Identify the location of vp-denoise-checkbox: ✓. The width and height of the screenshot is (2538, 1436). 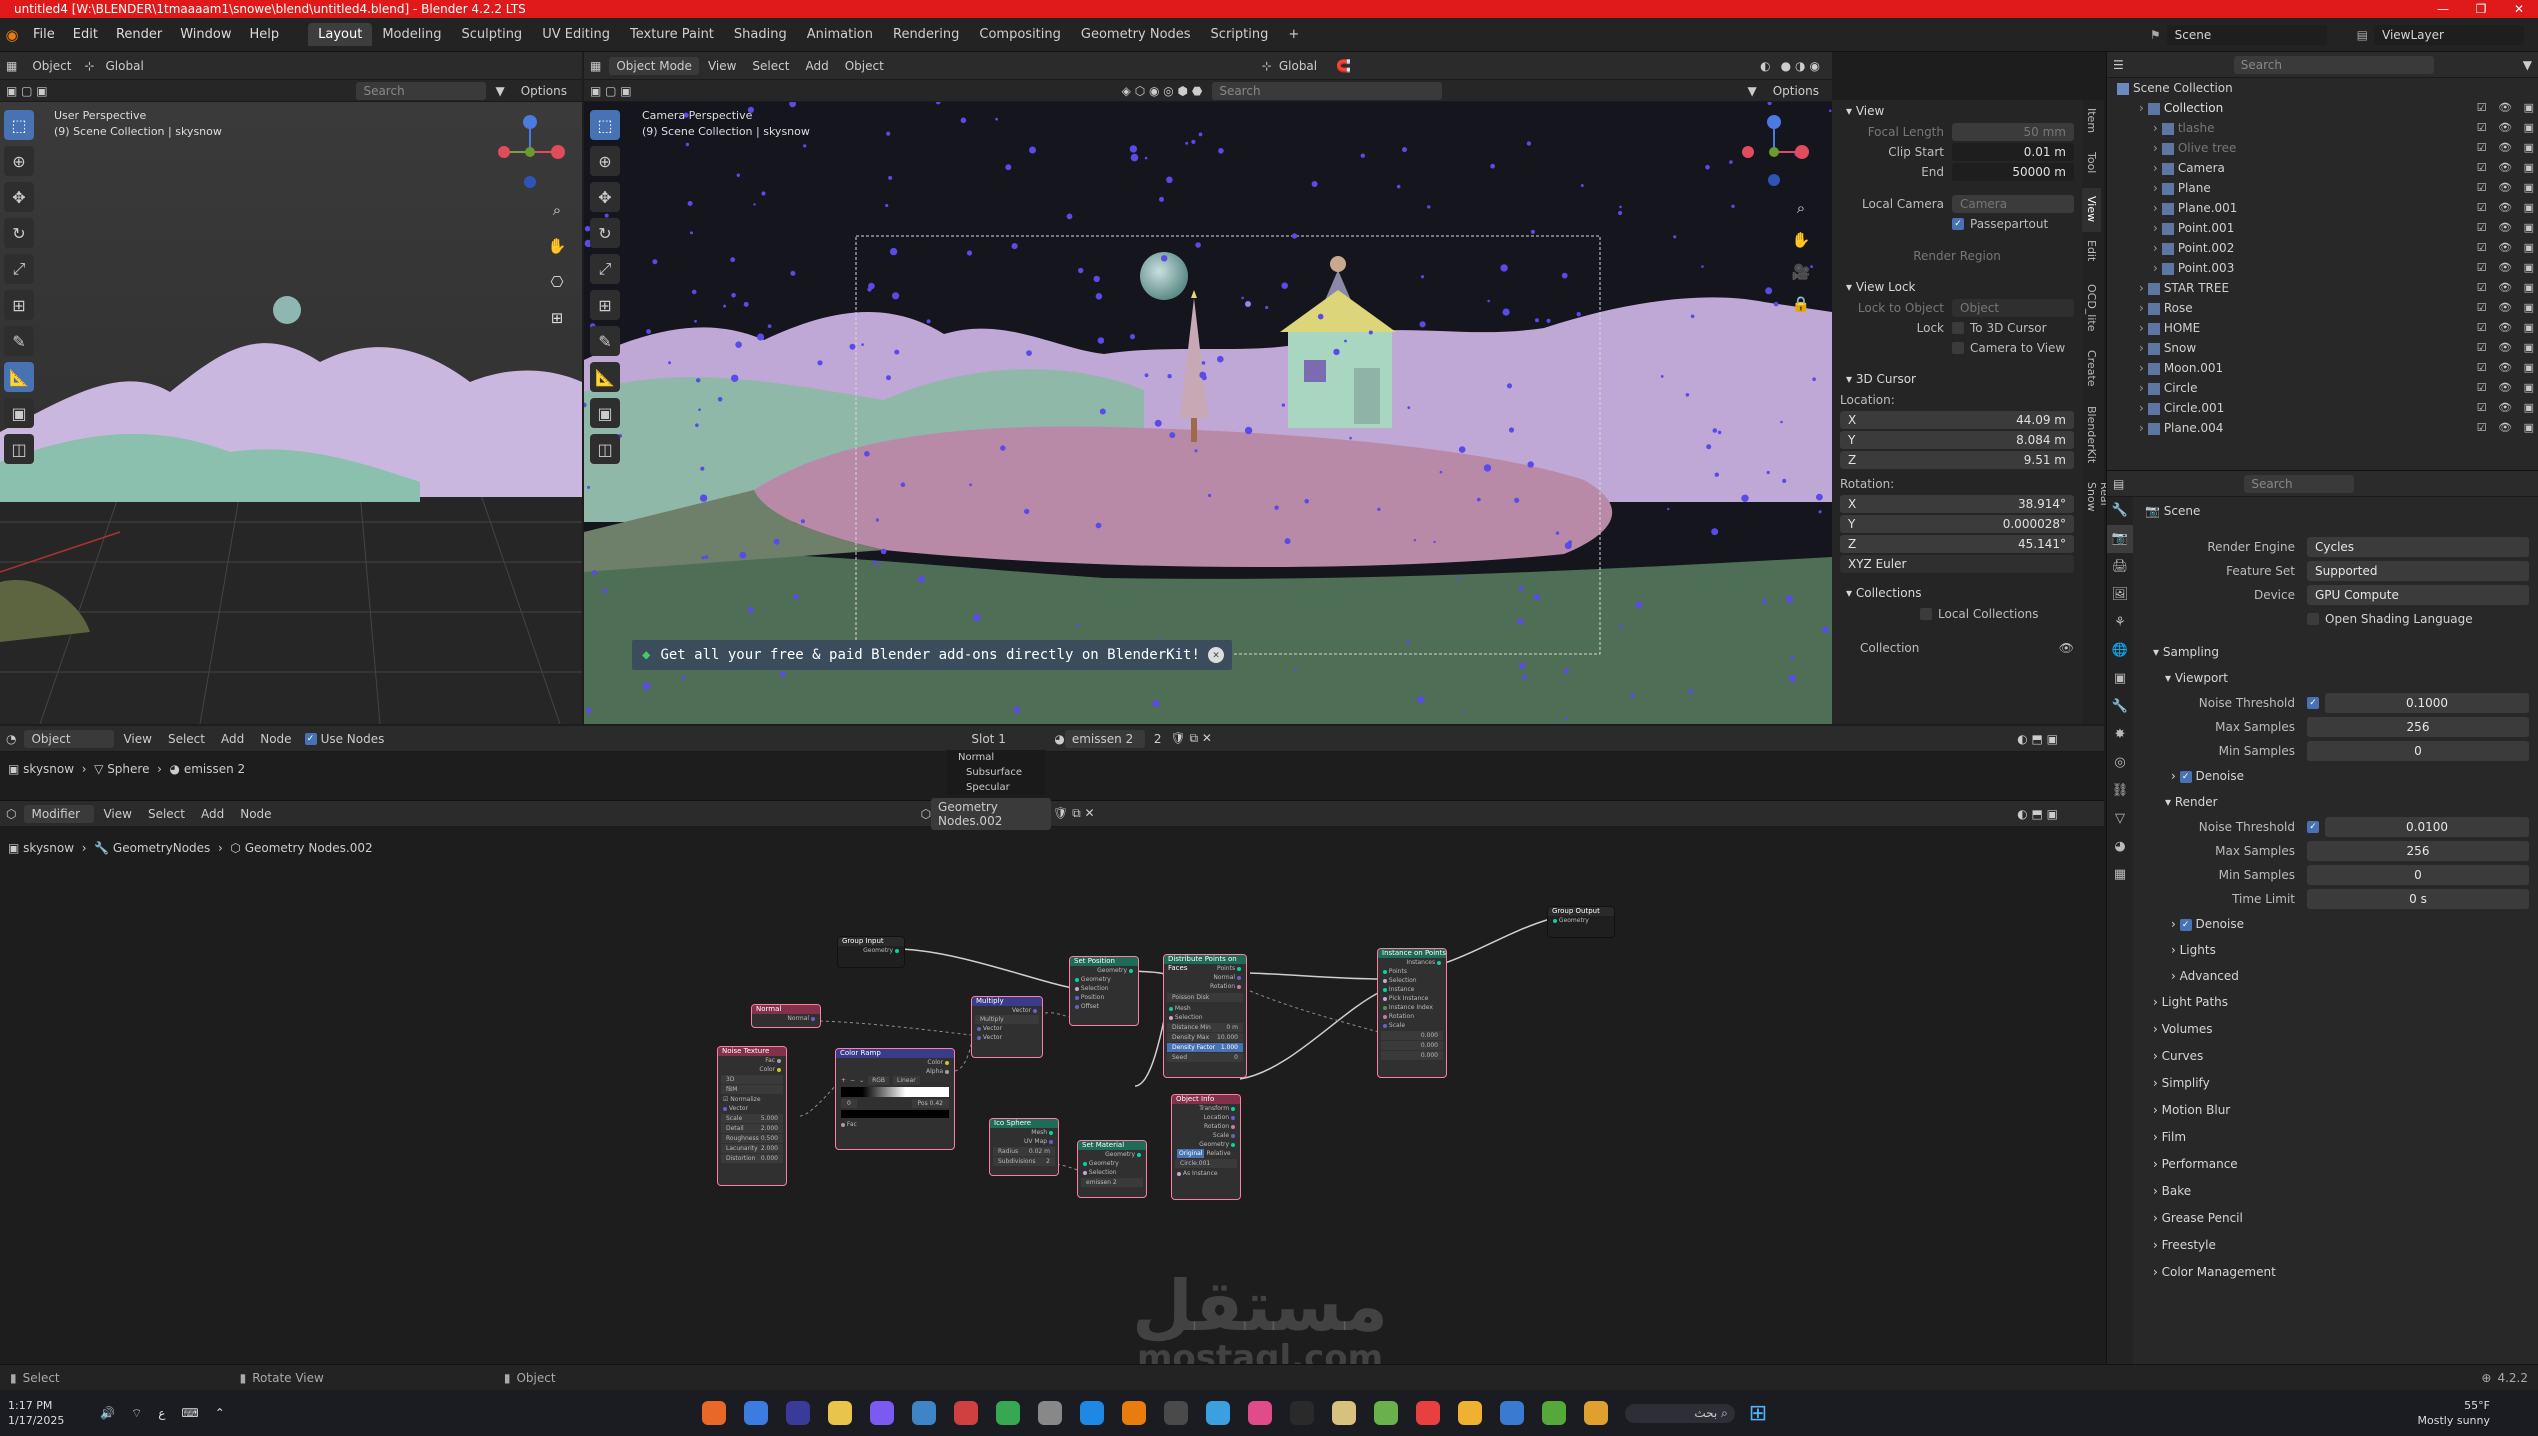
(2185, 776).